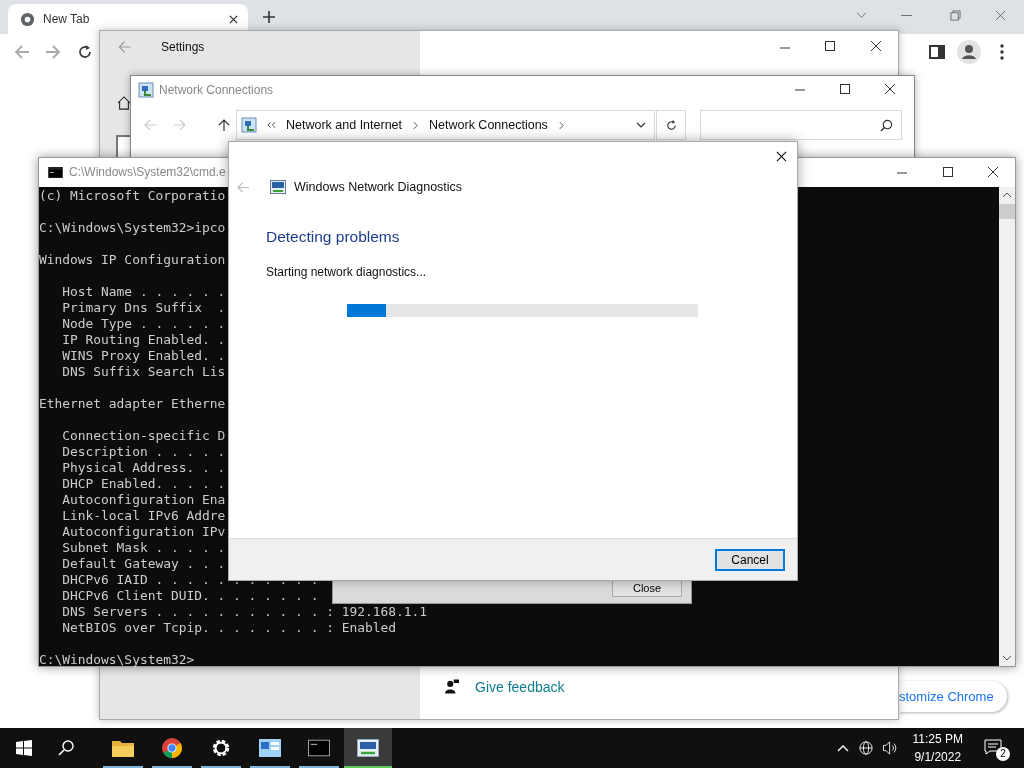  What do you see at coordinates (143, 468) in the screenshot?
I see `console-line: Physical Address. . .` at bounding box center [143, 468].